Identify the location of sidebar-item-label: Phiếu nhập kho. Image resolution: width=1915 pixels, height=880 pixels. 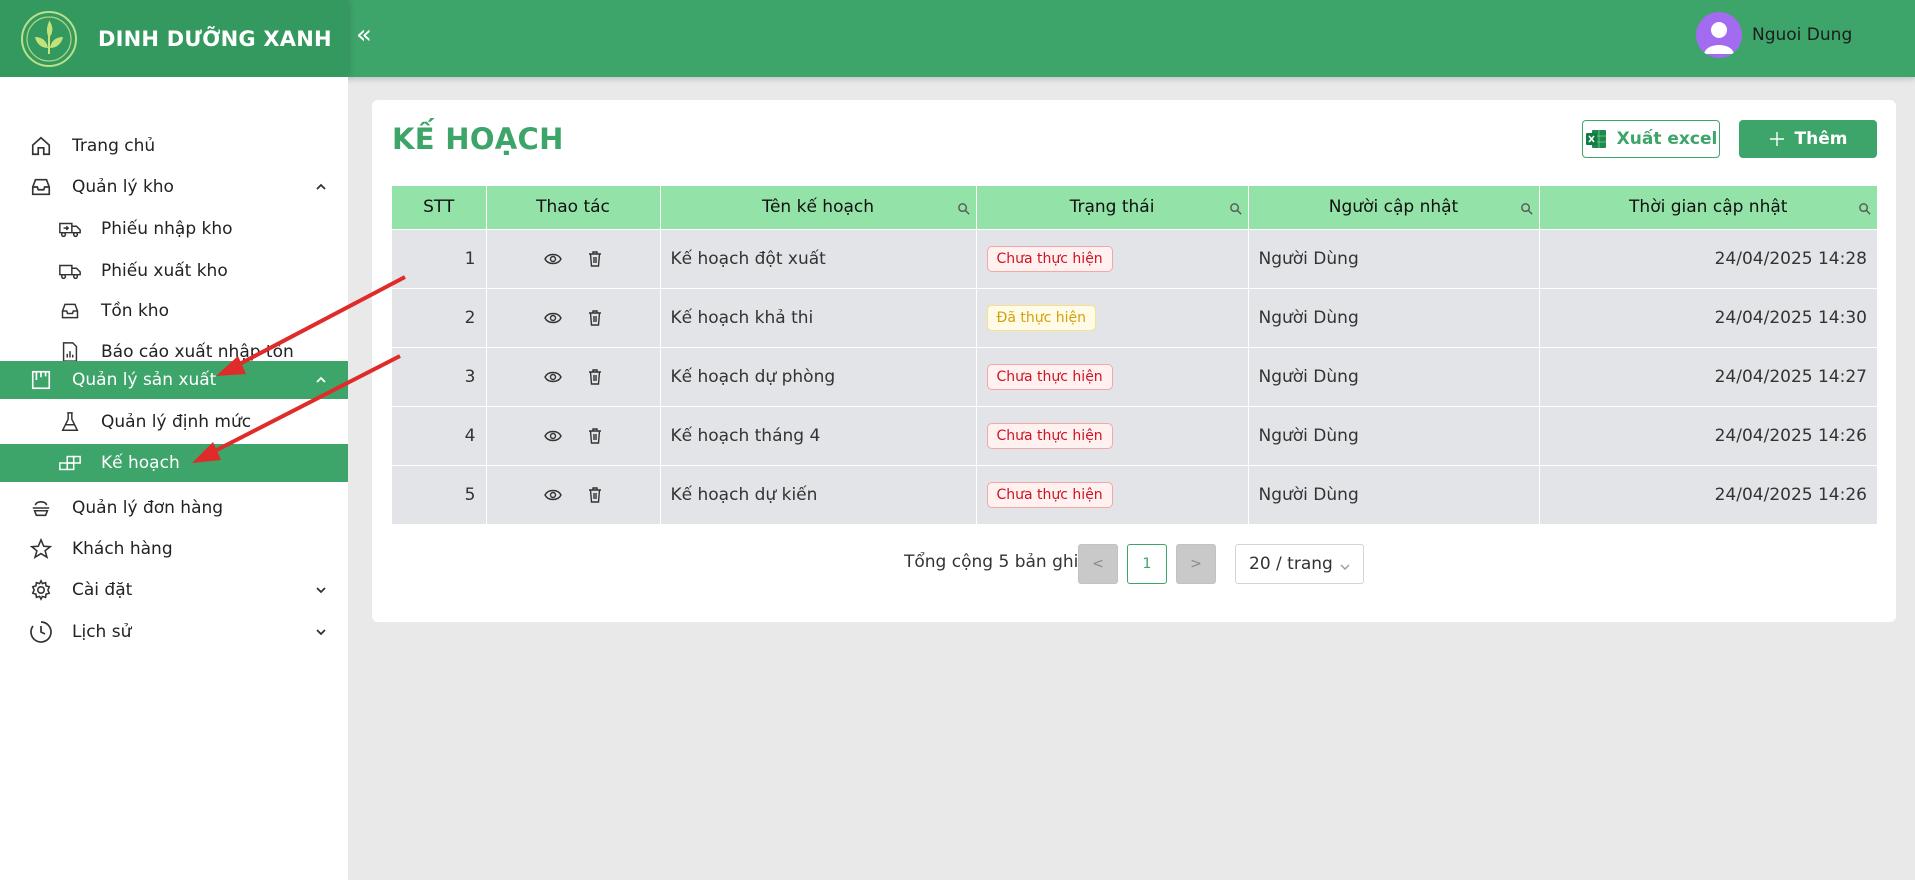
(167, 229).